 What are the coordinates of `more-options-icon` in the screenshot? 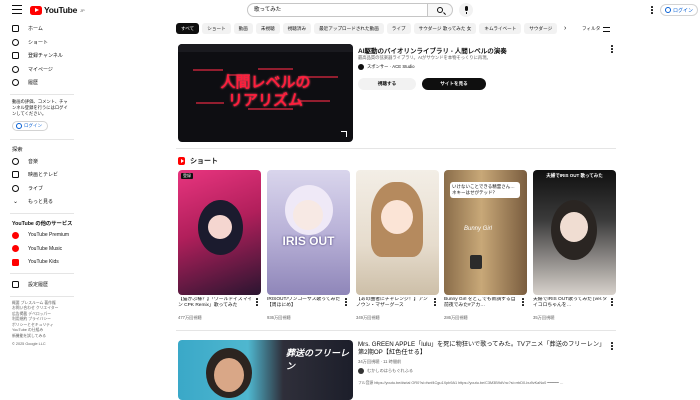 It's located at (652, 10).